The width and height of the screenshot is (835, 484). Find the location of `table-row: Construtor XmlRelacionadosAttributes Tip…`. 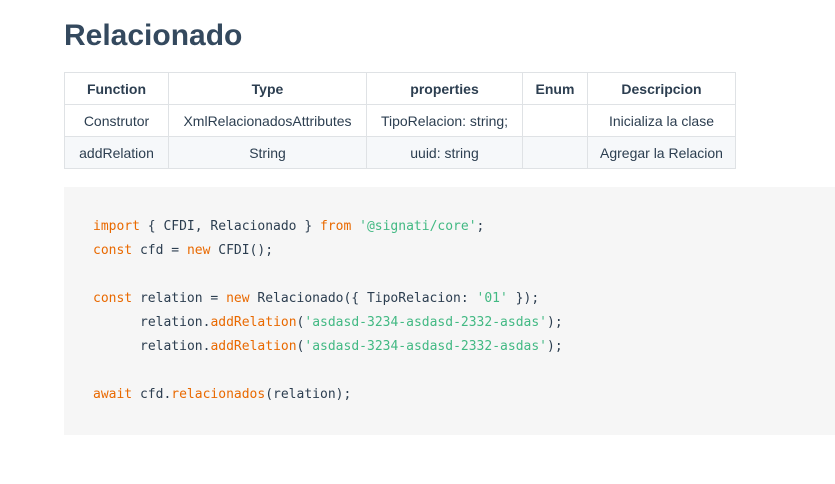

table-row: Construtor XmlRelacionadosAttributes Tip… is located at coordinates (400, 120).